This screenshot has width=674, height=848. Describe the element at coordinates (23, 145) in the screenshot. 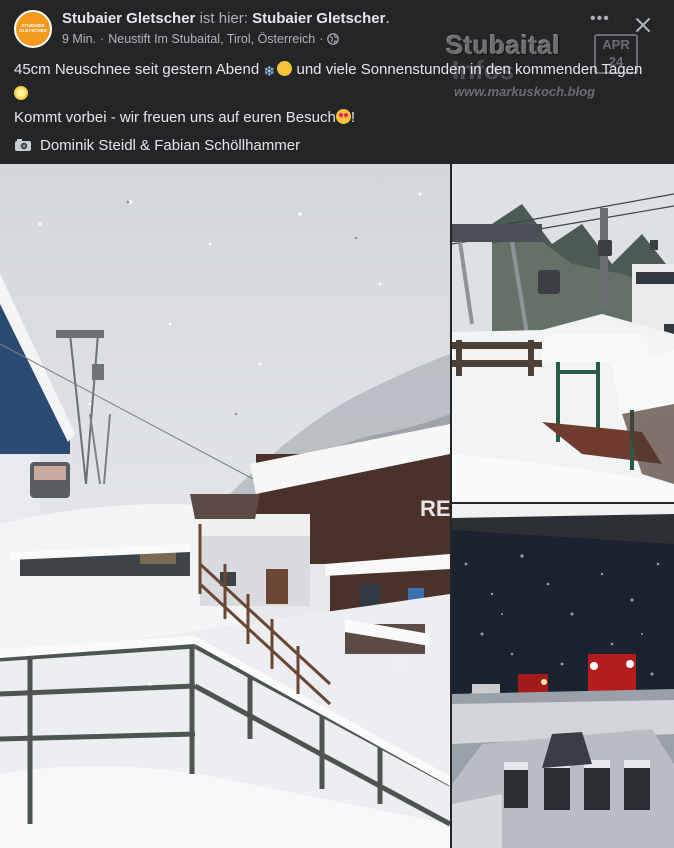

I see `camera-icon` at that location.